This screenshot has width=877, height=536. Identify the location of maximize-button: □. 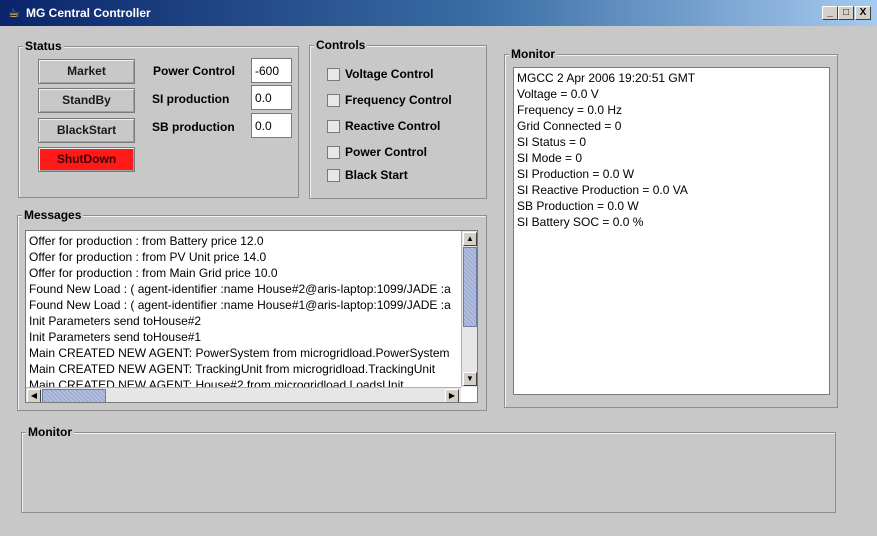
(846, 13).